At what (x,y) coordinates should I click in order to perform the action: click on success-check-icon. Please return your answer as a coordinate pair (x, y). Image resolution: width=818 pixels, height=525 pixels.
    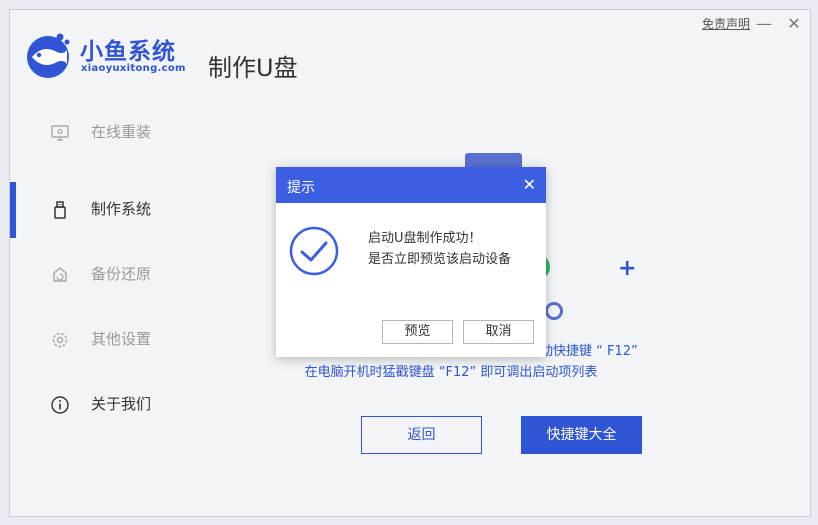
    Looking at the image, I should click on (314, 251).